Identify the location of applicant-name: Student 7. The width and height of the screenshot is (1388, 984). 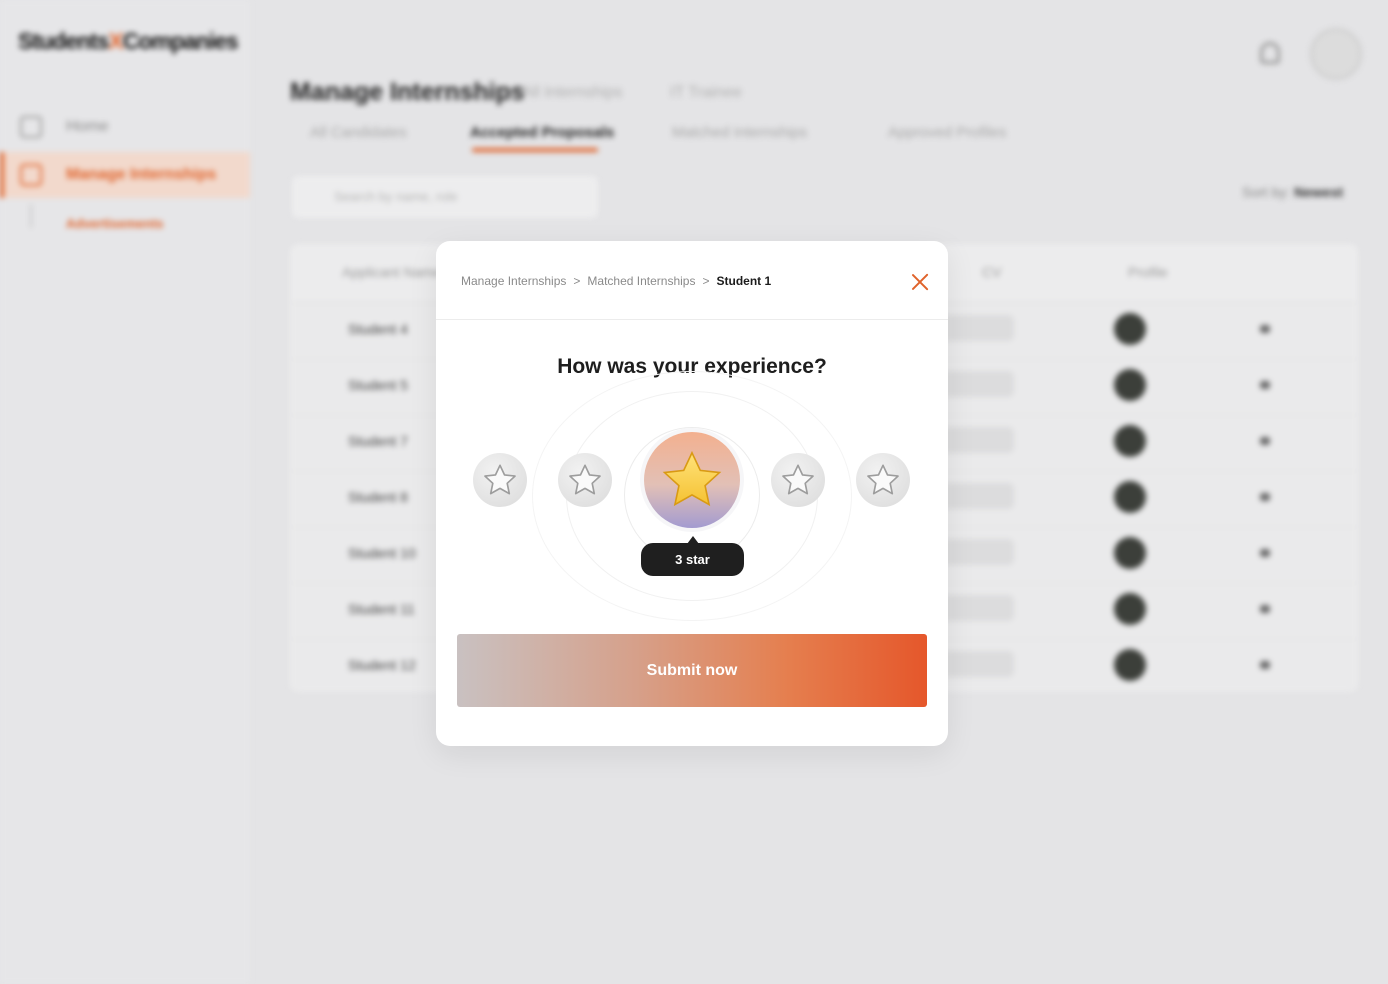
(378, 441).